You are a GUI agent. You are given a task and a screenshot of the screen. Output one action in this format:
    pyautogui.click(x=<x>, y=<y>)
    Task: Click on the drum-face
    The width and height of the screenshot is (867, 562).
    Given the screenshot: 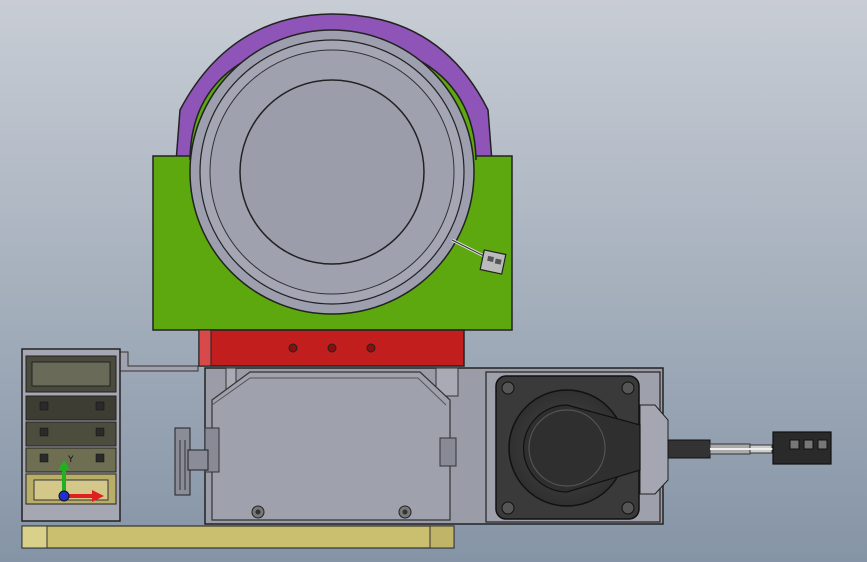 What is the action you would take?
    pyautogui.click(x=332, y=172)
    